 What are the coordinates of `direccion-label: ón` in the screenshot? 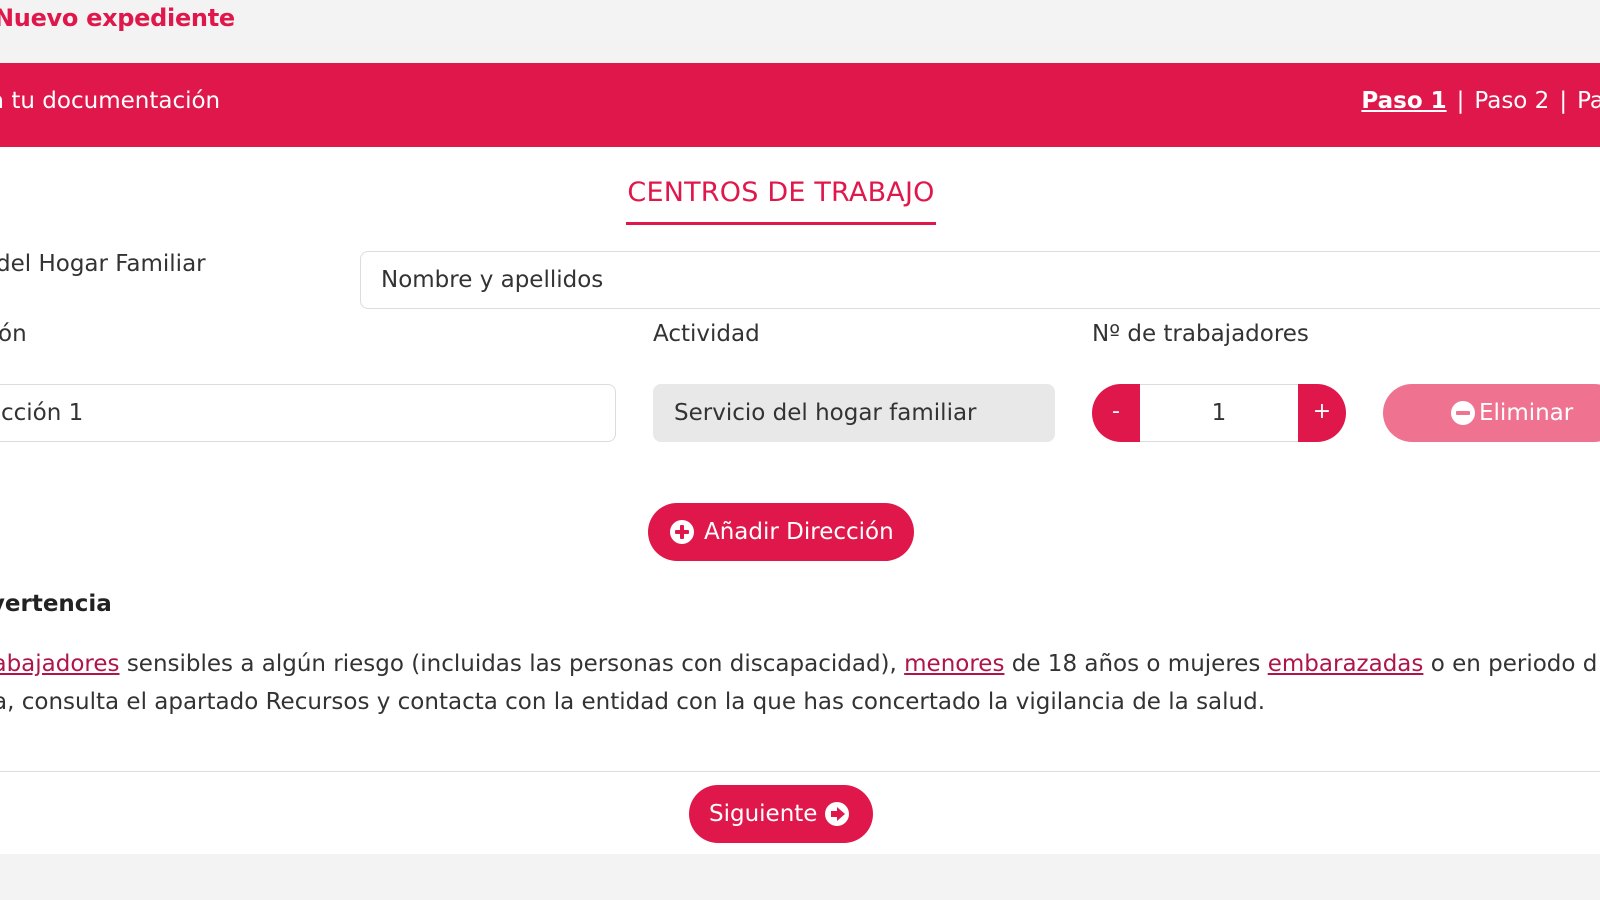 It's located at (13, 334).